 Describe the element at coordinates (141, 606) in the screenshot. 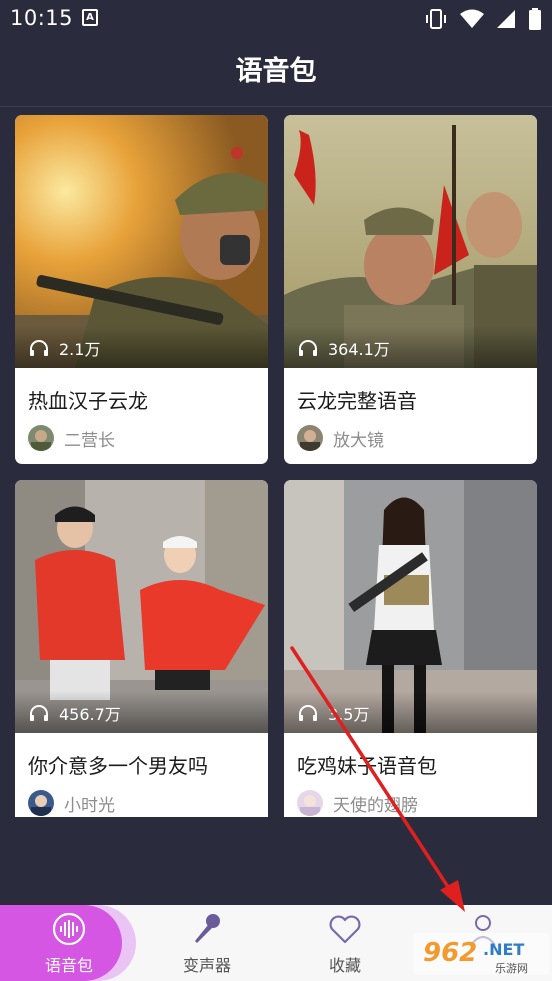

I see `card-cover-image: 456.7万` at that location.